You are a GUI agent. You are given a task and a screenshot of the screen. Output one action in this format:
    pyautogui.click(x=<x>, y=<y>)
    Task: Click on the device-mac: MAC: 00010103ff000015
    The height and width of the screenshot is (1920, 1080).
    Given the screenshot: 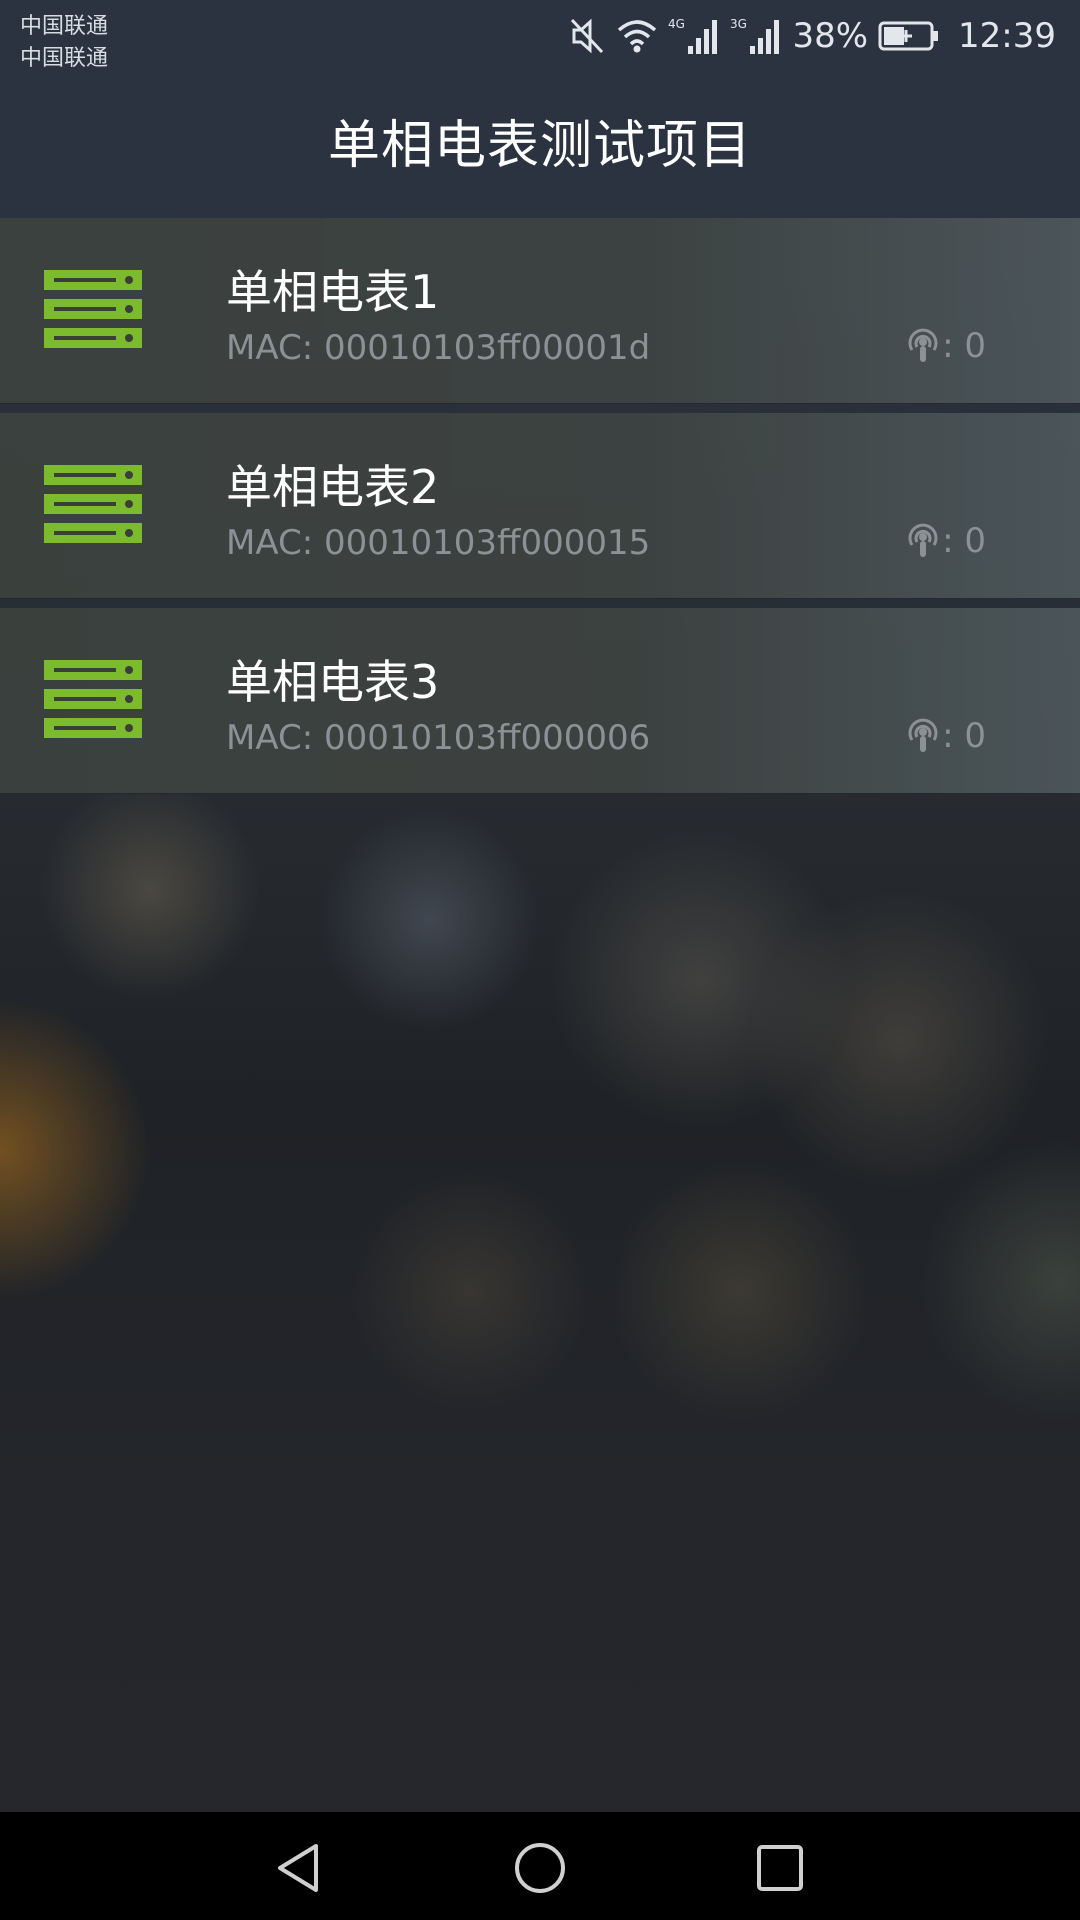 What is the action you would take?
    pyautogui.click(x=438, y=543)
    